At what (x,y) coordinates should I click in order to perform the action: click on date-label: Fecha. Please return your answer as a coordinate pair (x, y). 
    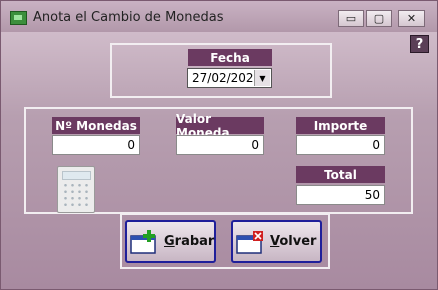
    Looking at the image, I should click on (230, 57).